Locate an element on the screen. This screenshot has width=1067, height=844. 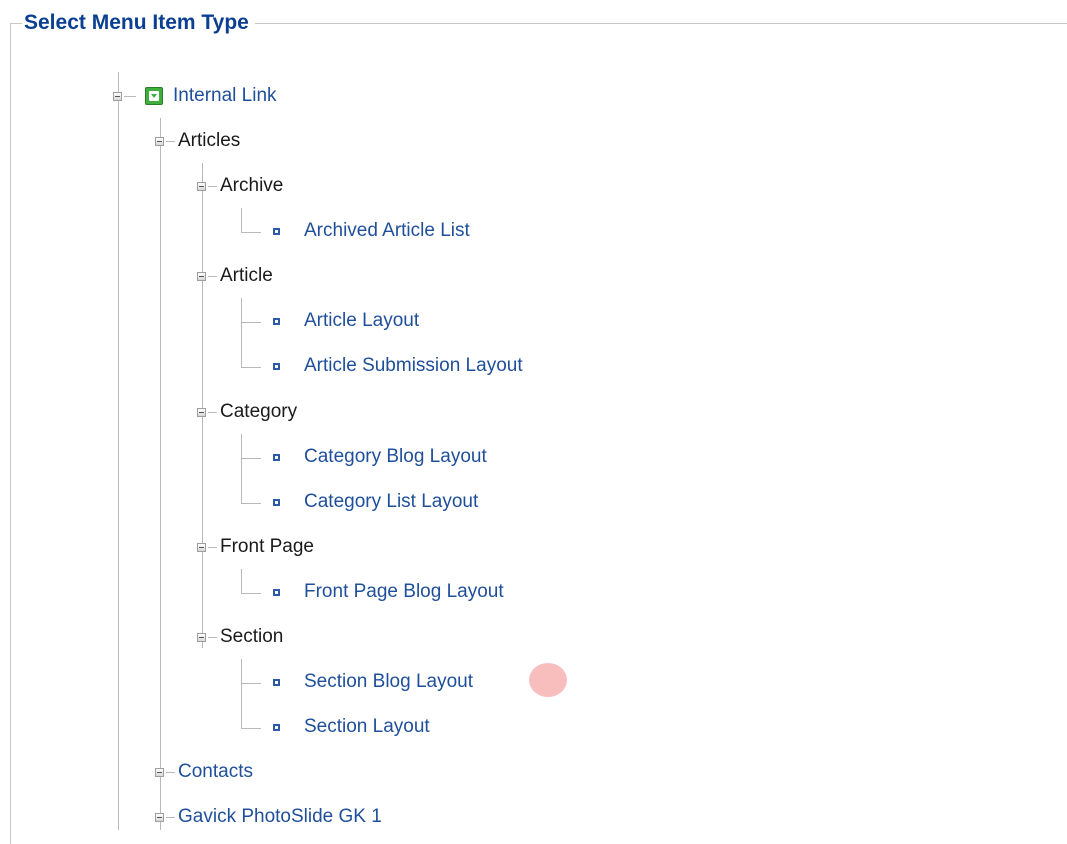
node-label-category: Category is located at coordinates (259, 411).